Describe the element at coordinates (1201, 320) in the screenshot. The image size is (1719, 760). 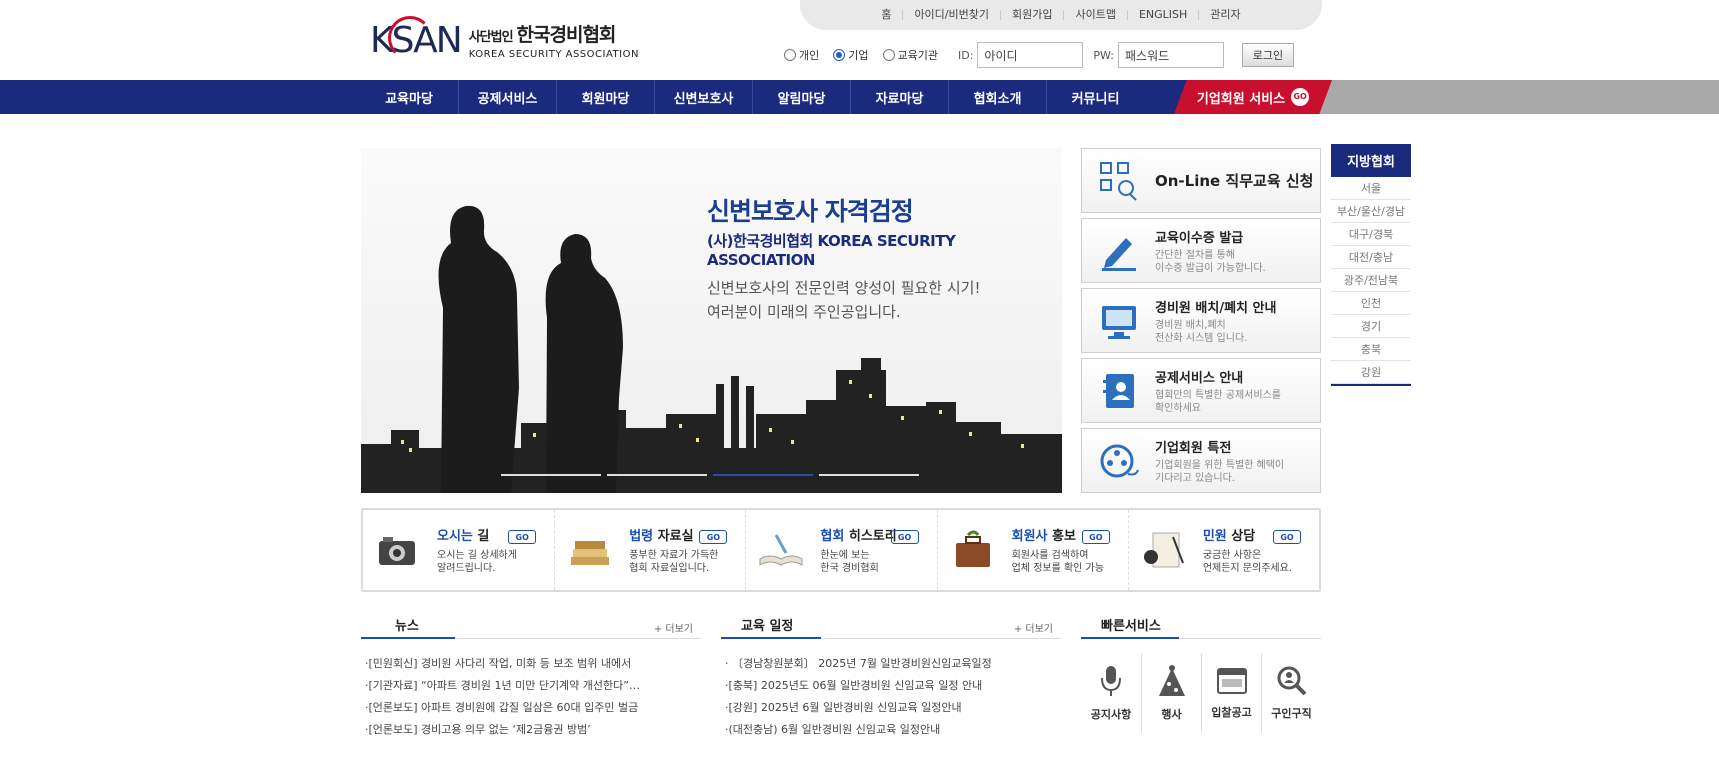
I see `card-guard-placement: 경비원 배치/폐치 안내 경비원 배치,폐치 전산화 시스템 입니다.` at that location.